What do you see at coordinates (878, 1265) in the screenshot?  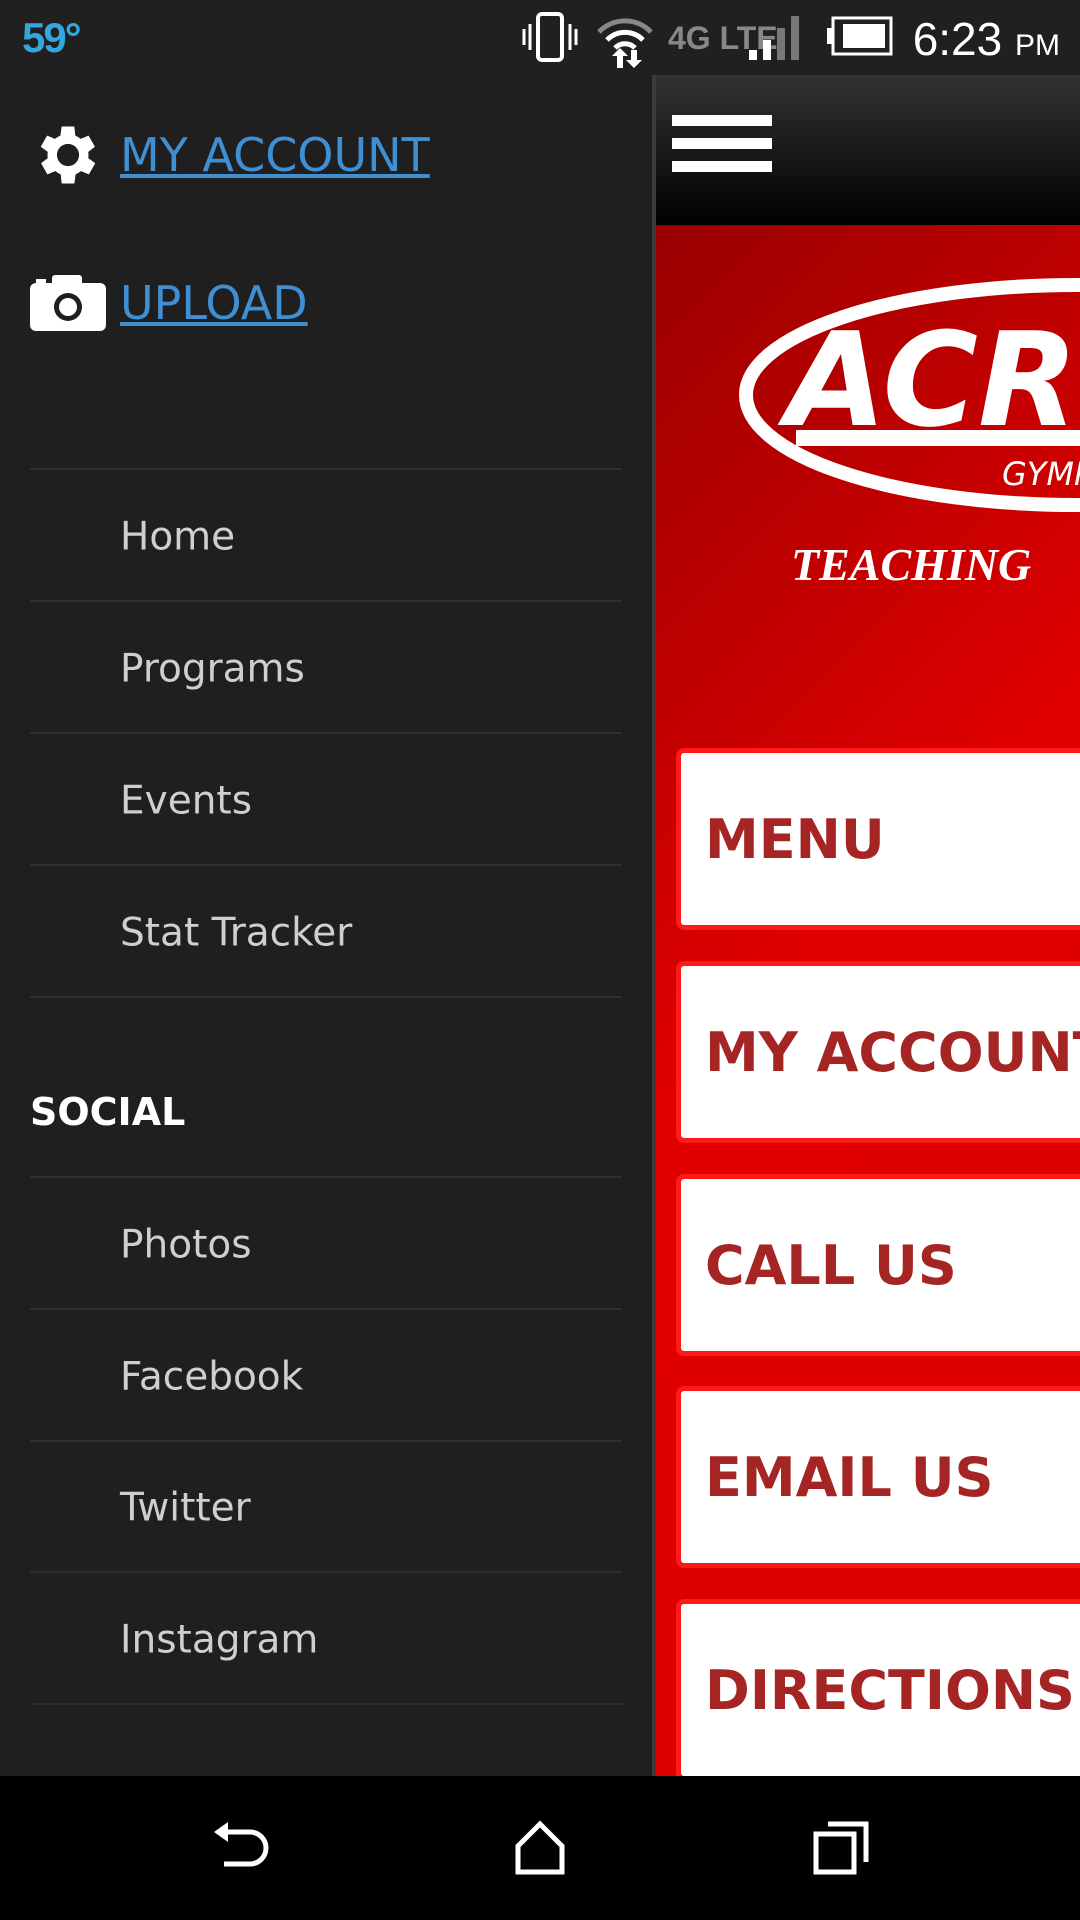 I see `call-us-button: CALL US` at bounding box center [878, 1265].